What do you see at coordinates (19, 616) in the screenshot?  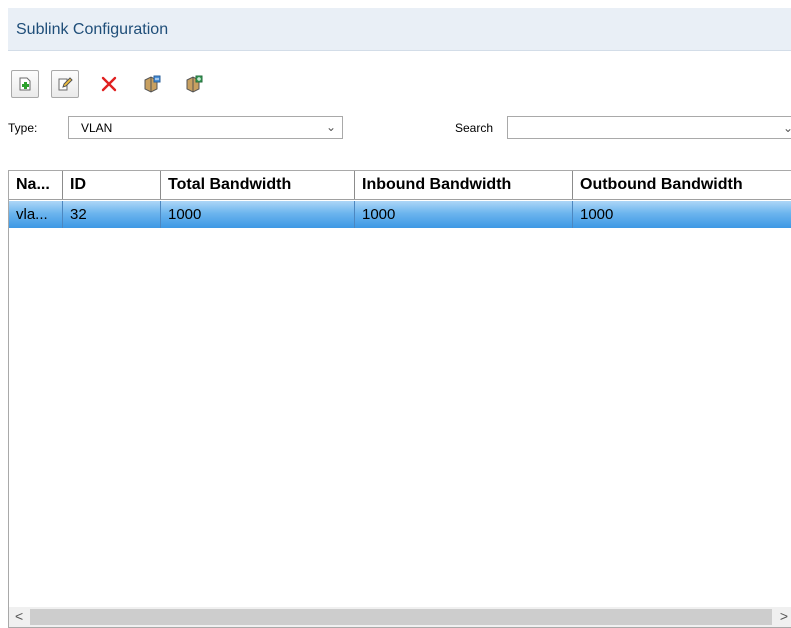 I see `scroll-left-button: <` at bounding box center [19, 616].